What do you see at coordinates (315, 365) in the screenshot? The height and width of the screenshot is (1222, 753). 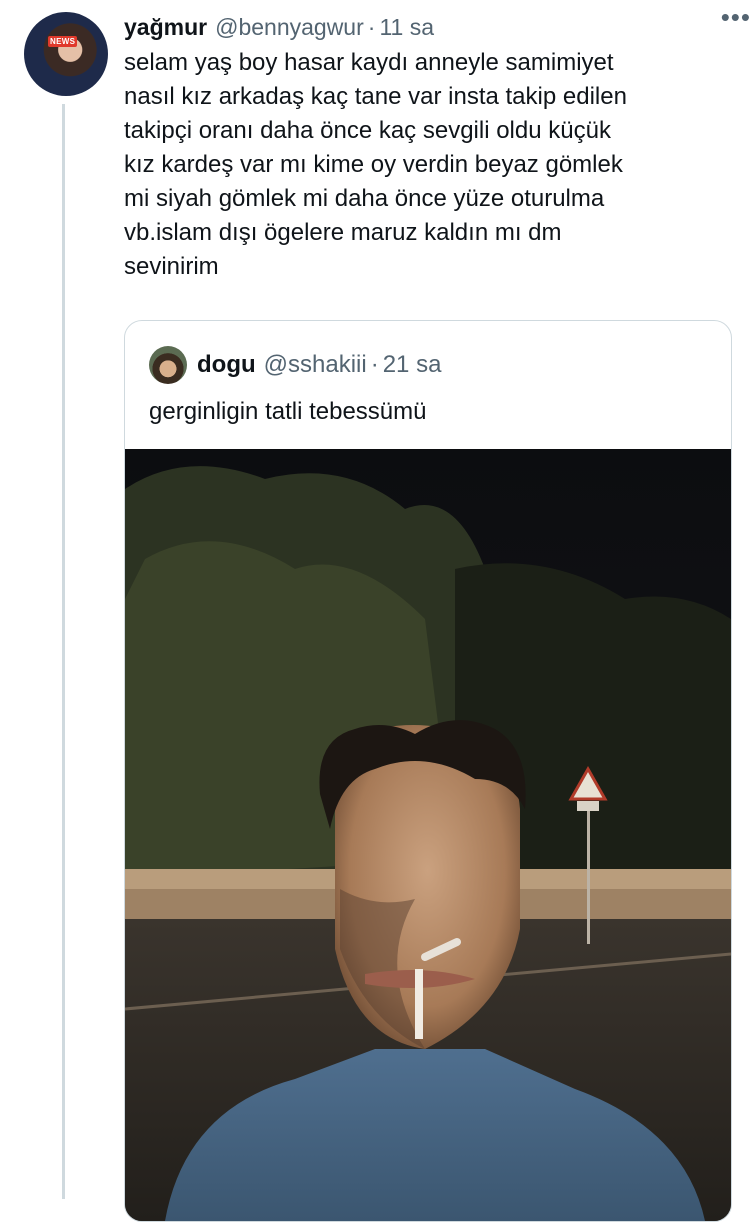 I see `quoted-author-handle: @sshakiii` at bounding box center [315, 365].